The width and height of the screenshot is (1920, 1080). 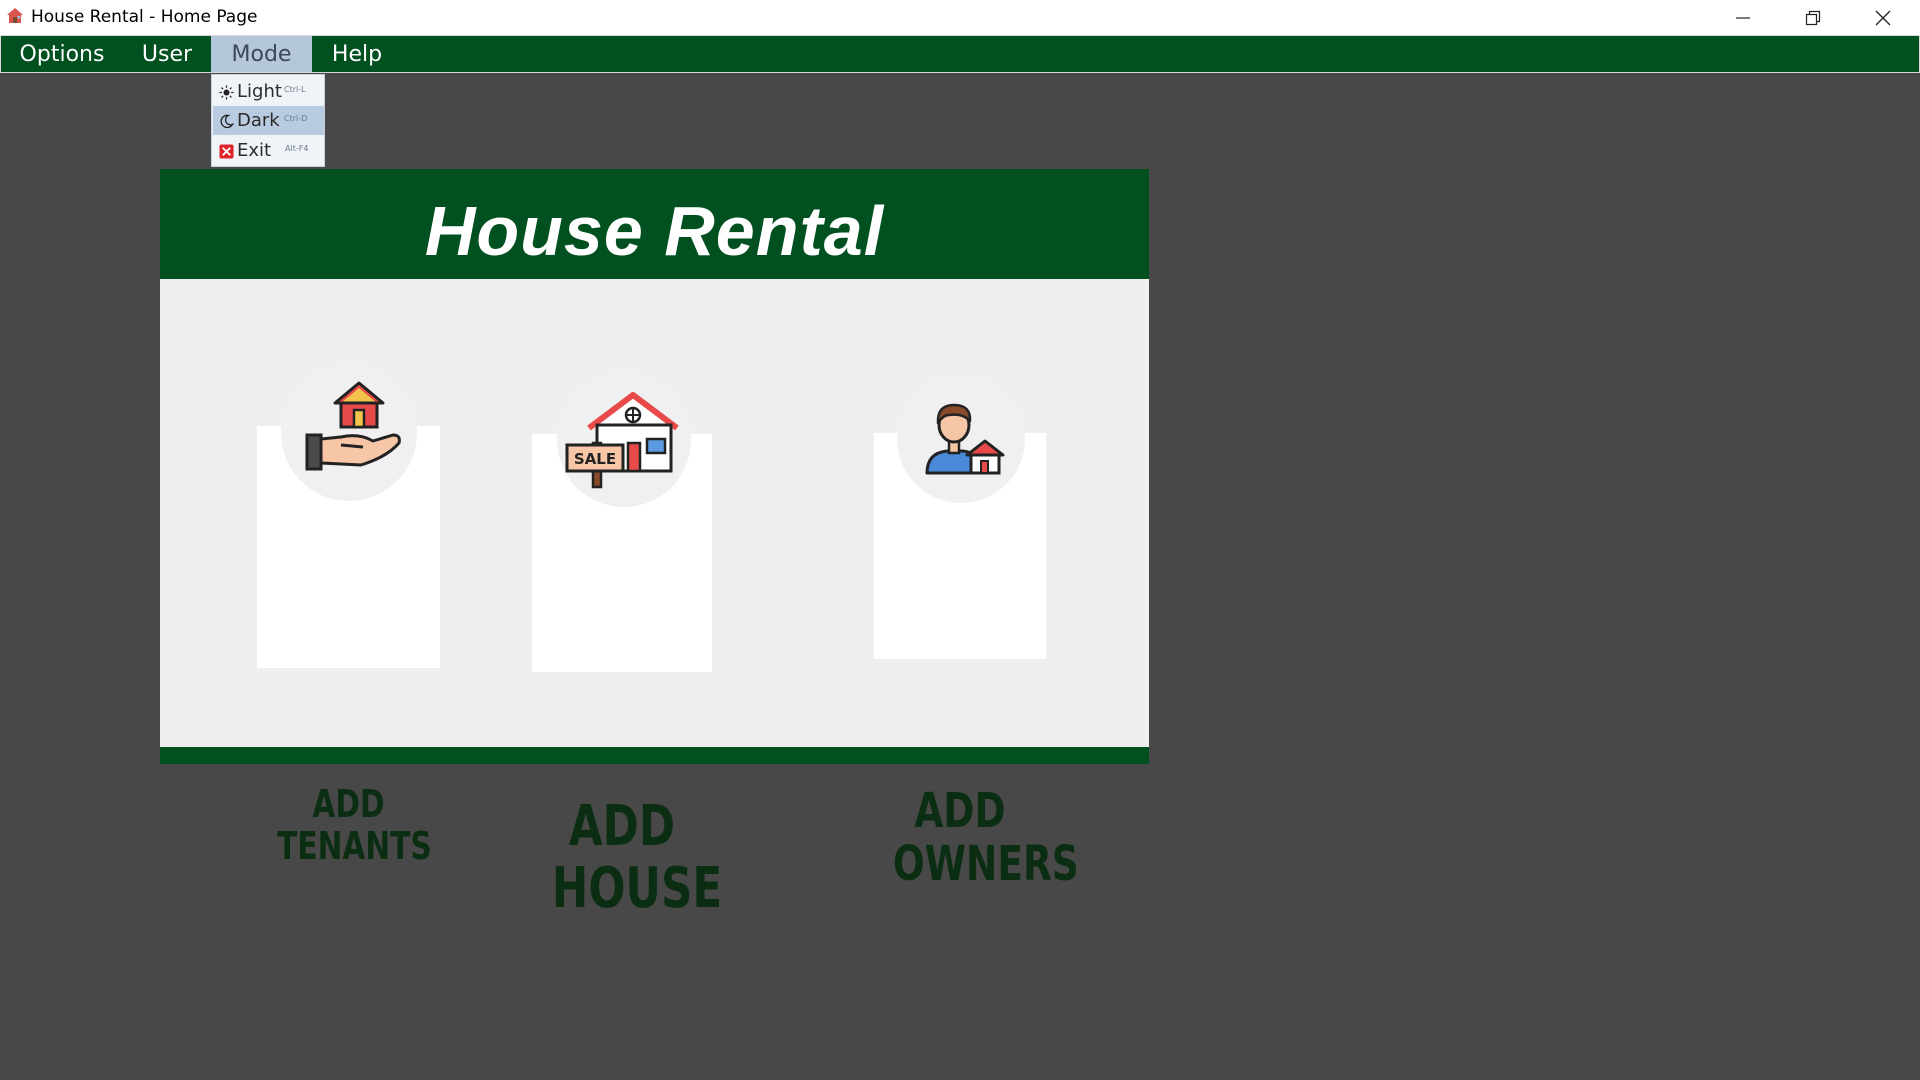 I want to click on menu-help: Help, so click(x=357, y=54).